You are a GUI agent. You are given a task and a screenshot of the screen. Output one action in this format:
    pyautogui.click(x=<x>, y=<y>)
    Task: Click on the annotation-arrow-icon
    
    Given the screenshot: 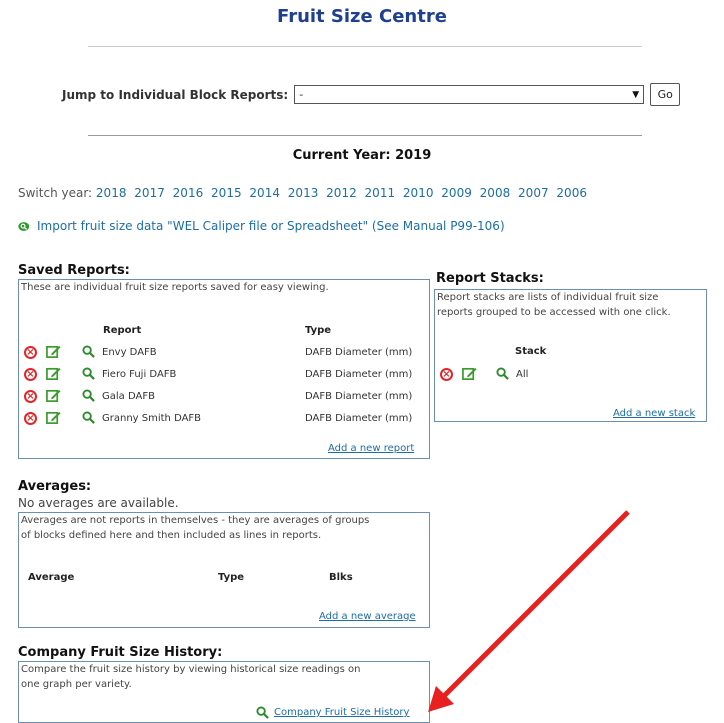 What is the action you would take?
    pyautogui.click(x=529, y=611)
    